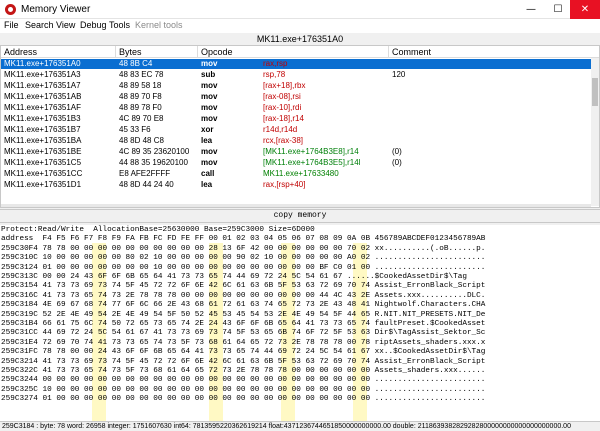 Image resolution: width=600 pixels, height=431 pixels. What do you see at coordinates (130, 52) in the screenshot?
I see `column-bytes: Bytes` at bounding box center [130, 52].